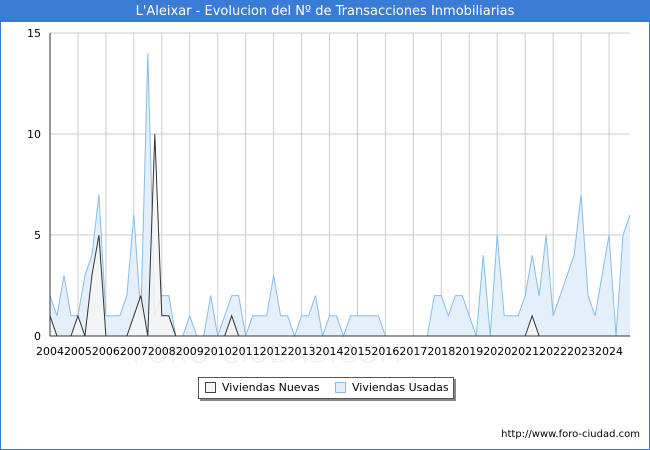 Image resolution: width=650 pixels, height=450 pixels. I want to click on y-tick-label: 5, so click(37, 235).